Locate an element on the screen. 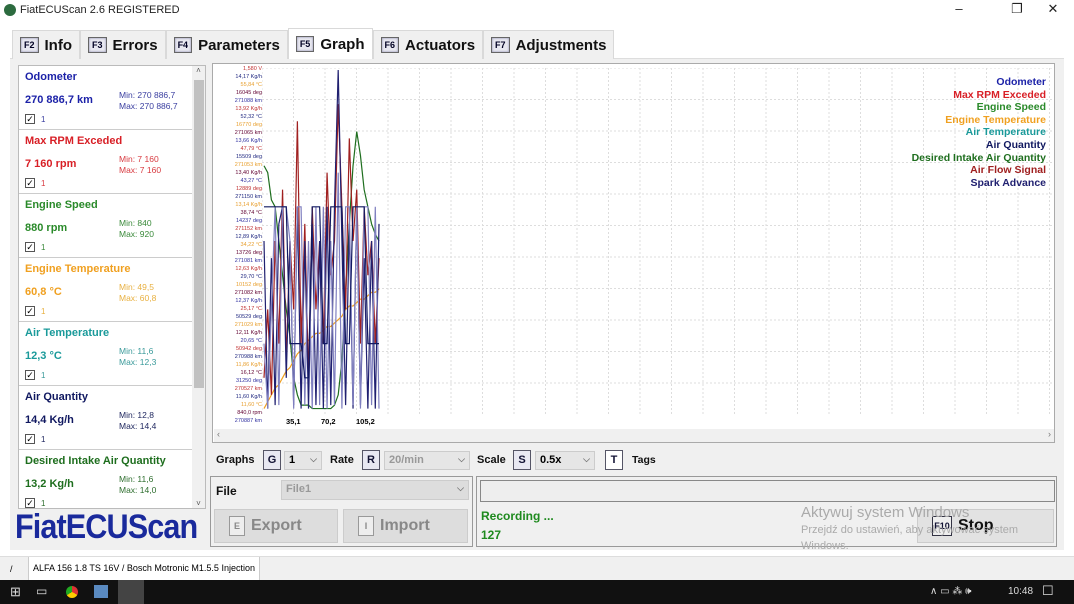 The height and width of the screenshot is (604, 1074). task-view-icon: ▭ is located at coordinates (41, 591).